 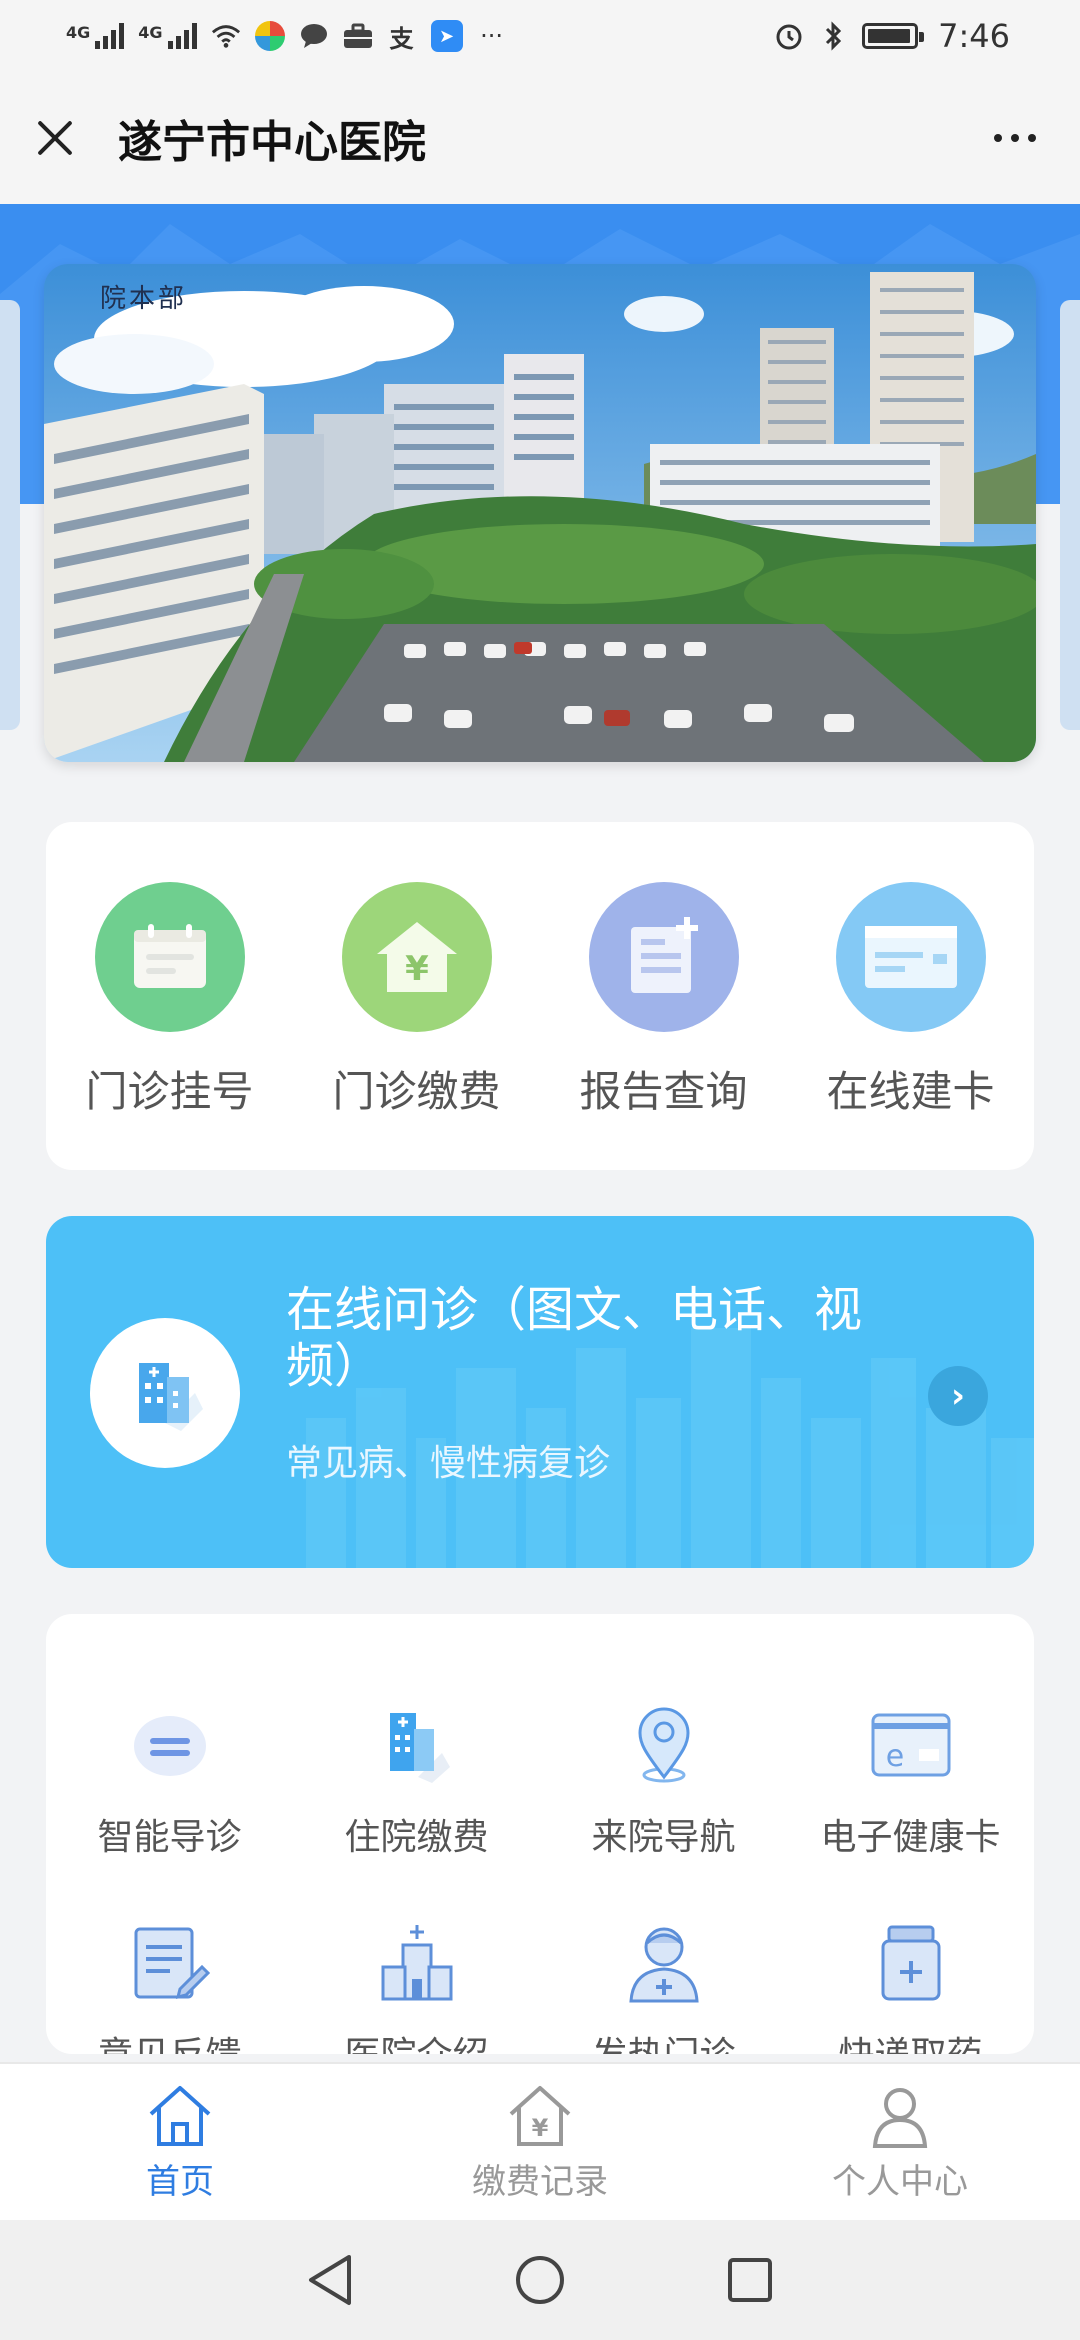 I want to click on close-icon, so click(x=55, y=138).